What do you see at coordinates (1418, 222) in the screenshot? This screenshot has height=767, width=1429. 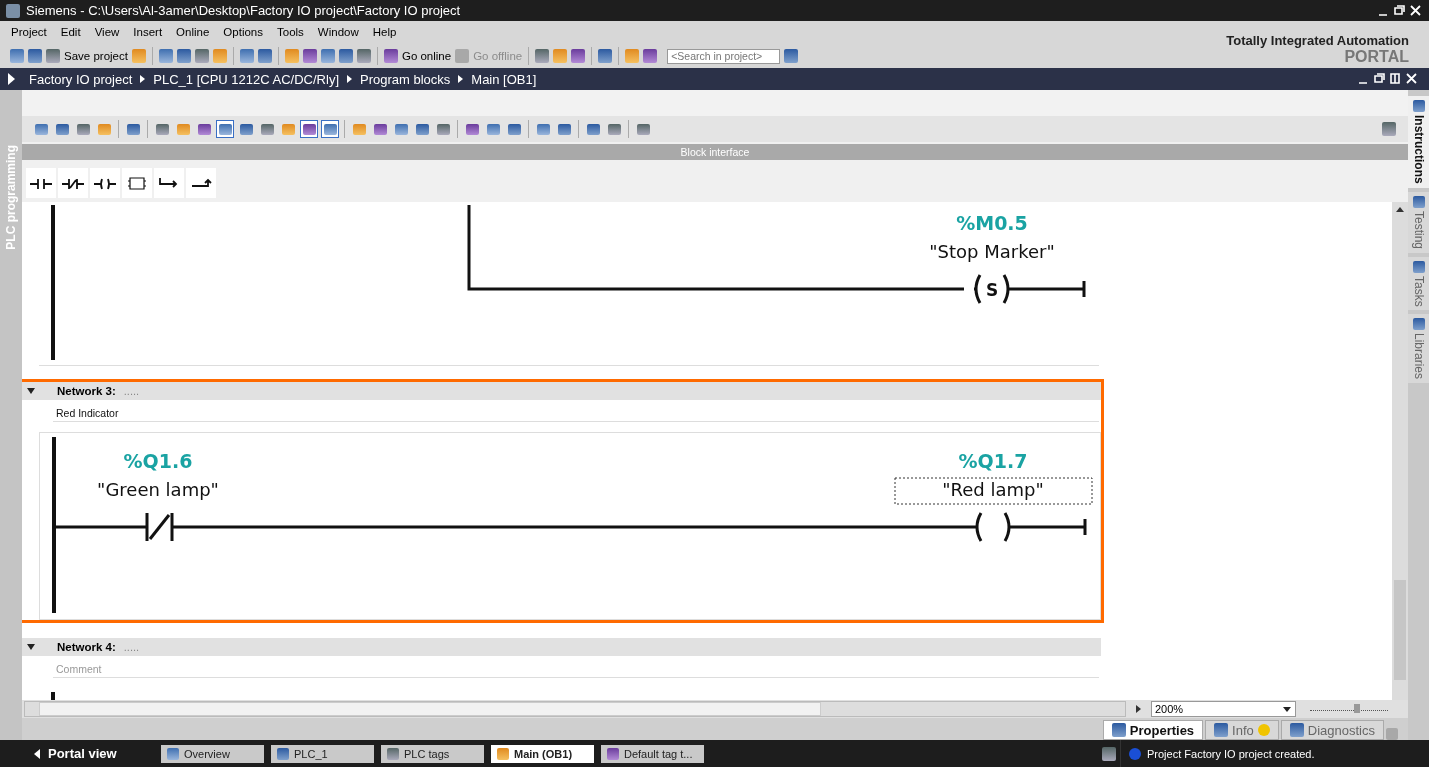 I see `side-tab: Testing` at bounding box center [1418, 222].